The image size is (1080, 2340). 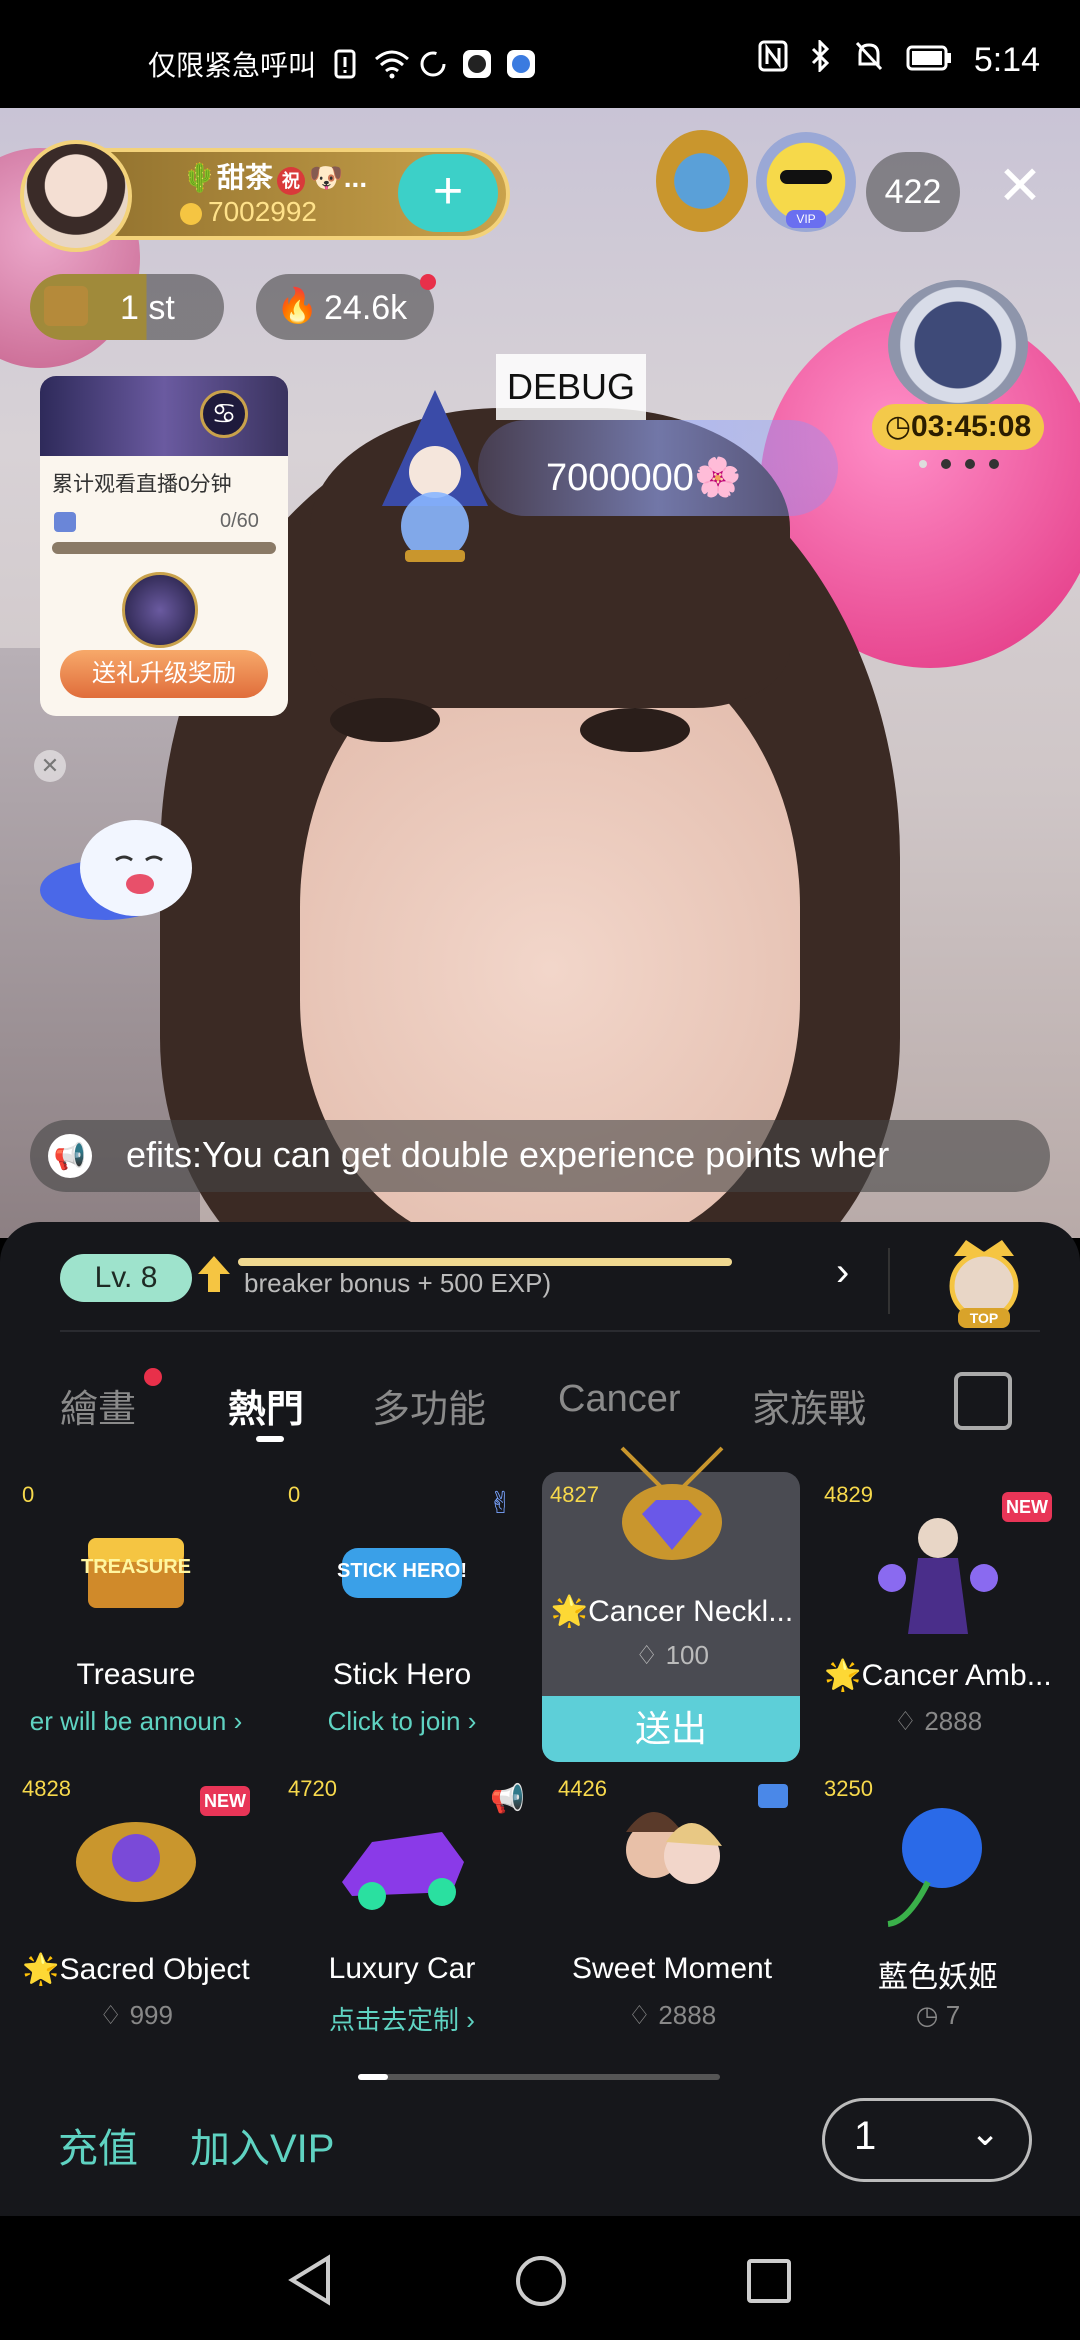 What do you see at coordinates (958, 427) in the screenshot?
I see `countdown-timer: ◷03:45:08` at bounding box center [958, 427].